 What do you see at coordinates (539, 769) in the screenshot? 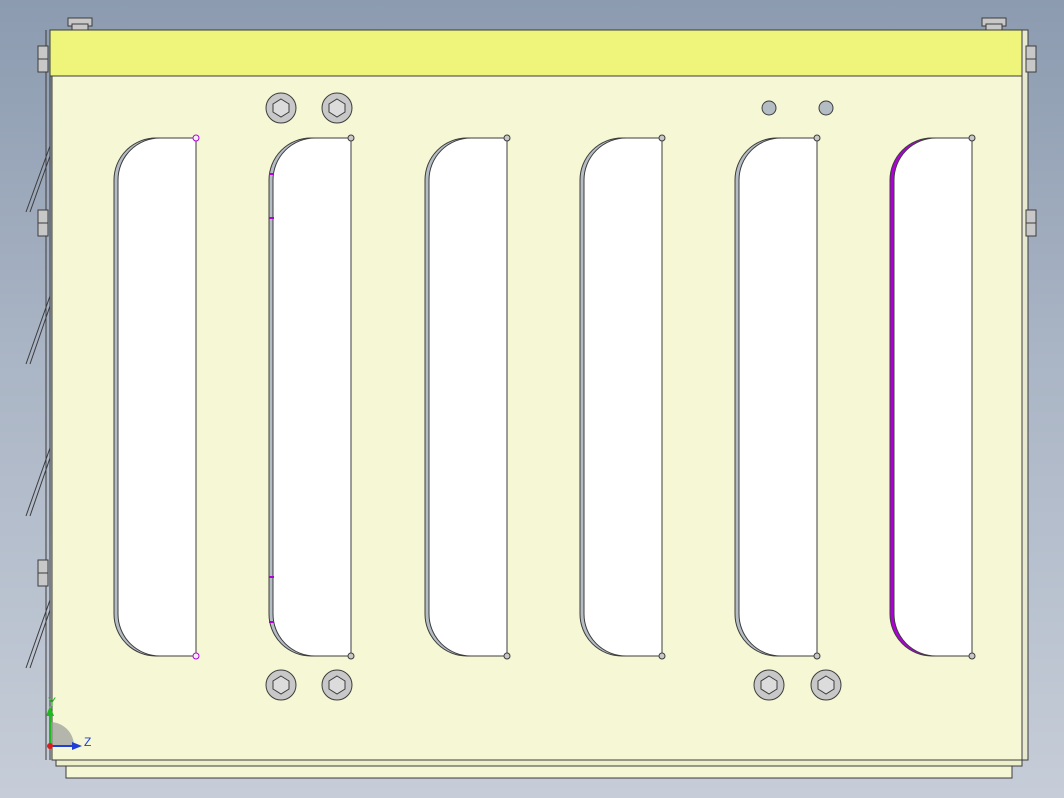
I see `bottom-flange` at bounding box center [539, 769].